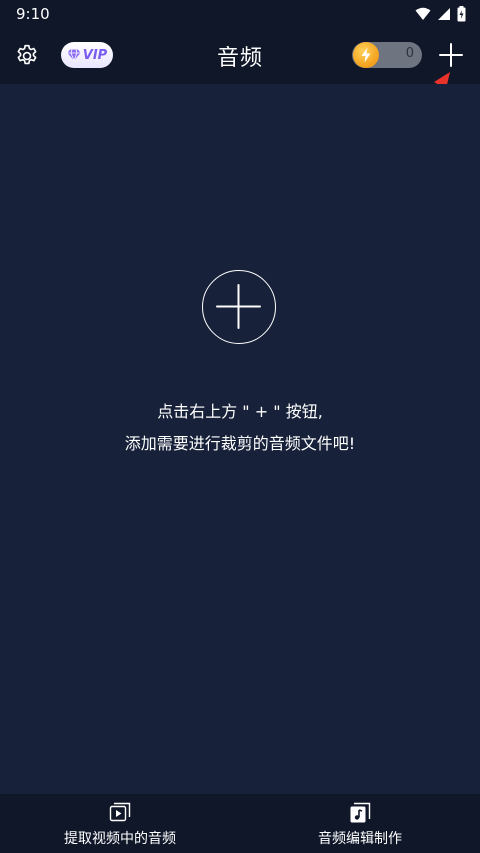 The width and height of the screenshot is (480, 853). I want to click on add-circle-button, so click(239, 307).